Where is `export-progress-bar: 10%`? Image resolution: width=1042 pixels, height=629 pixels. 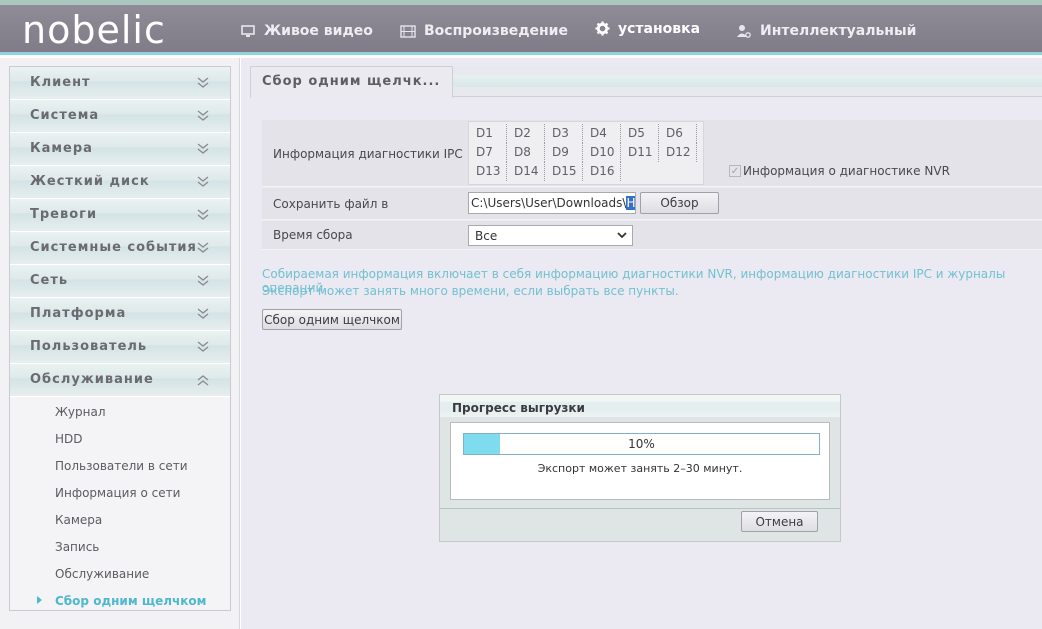
export-progress-bar: 10% is located at coordinates (641, 444).